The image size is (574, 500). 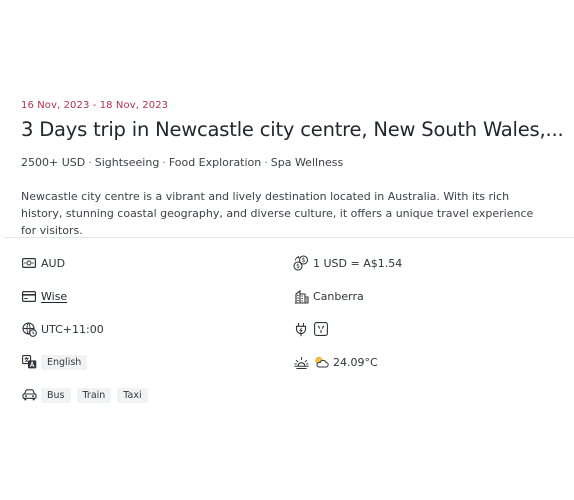 I want to click on currency-value: AUD, so click(x=53, y=263).